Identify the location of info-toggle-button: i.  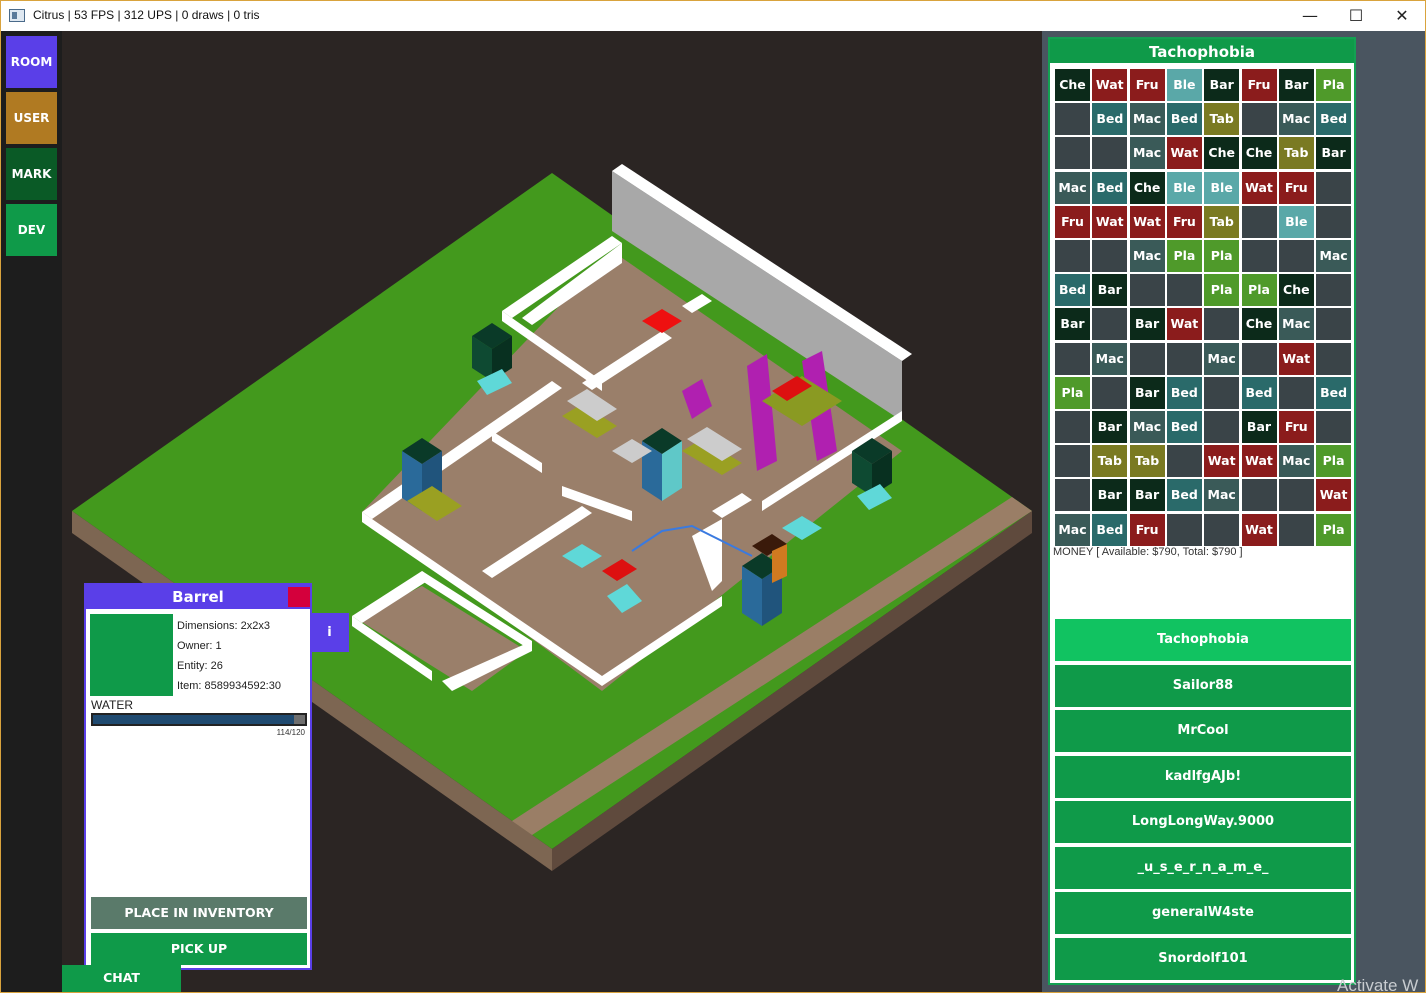
(329, 632).